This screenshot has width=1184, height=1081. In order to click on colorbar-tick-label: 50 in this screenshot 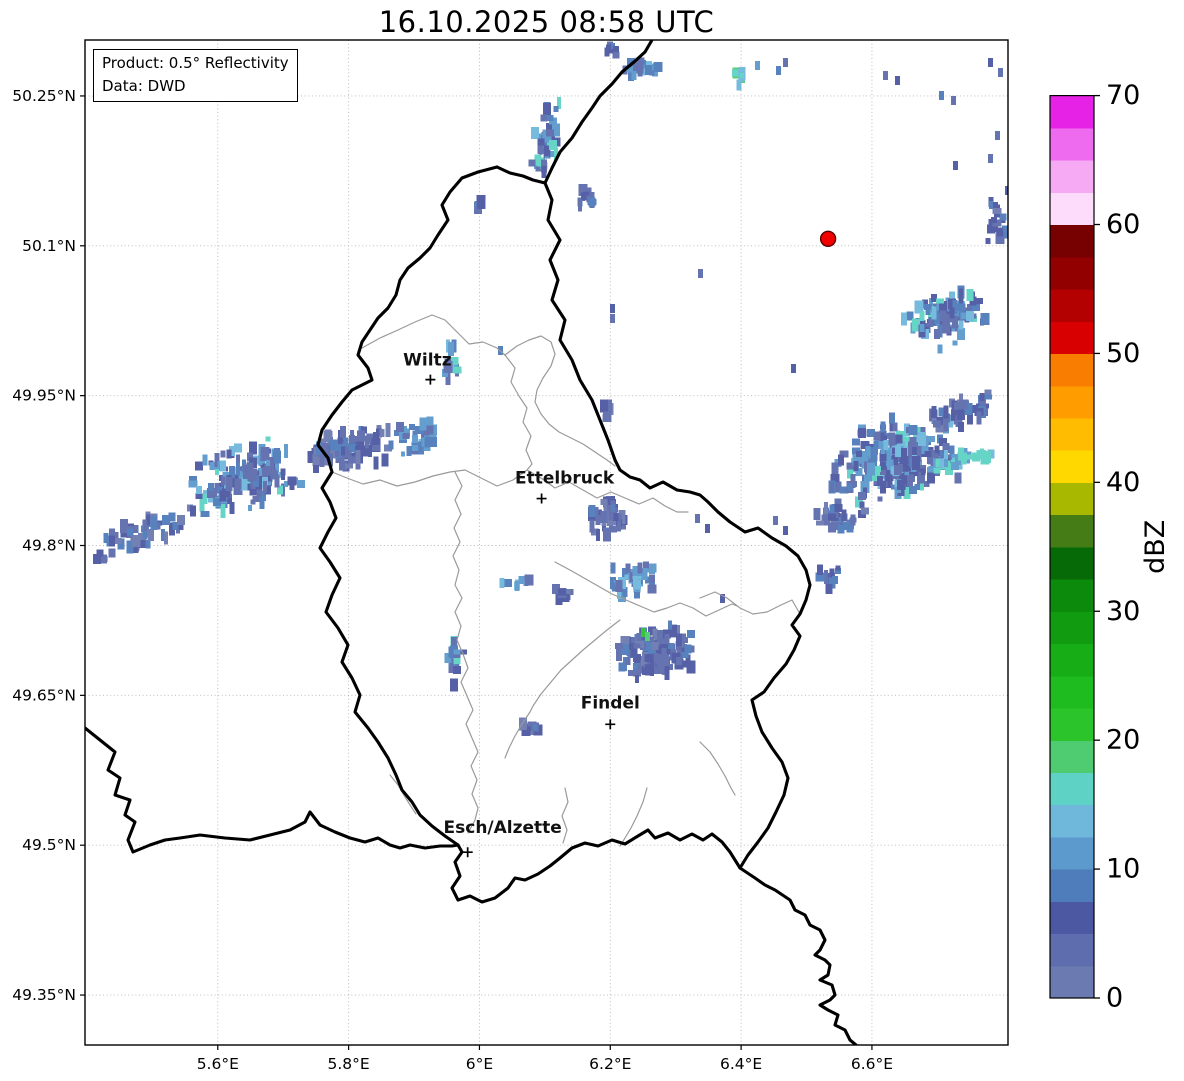, I will do `click(1123, 353)`.